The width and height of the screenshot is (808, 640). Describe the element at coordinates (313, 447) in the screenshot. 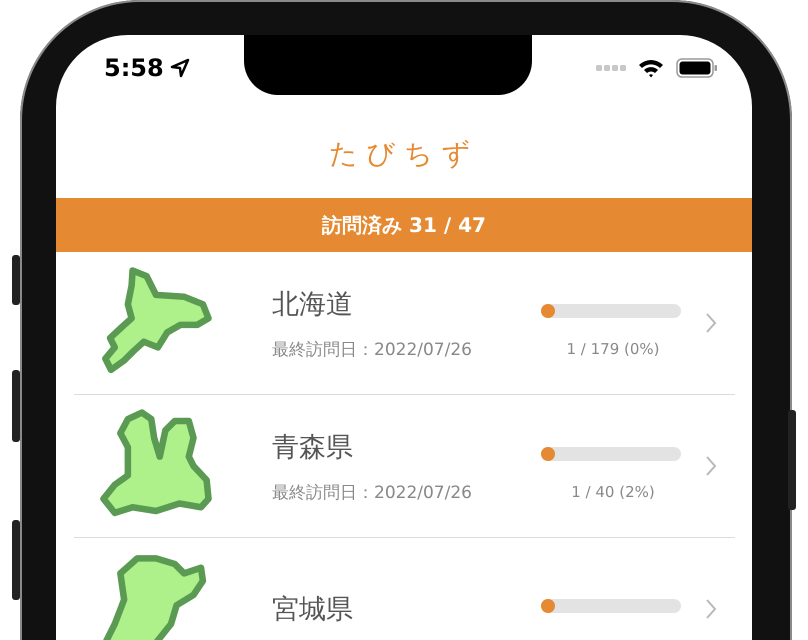

I see `prefecture-name: 青森県` at that location.